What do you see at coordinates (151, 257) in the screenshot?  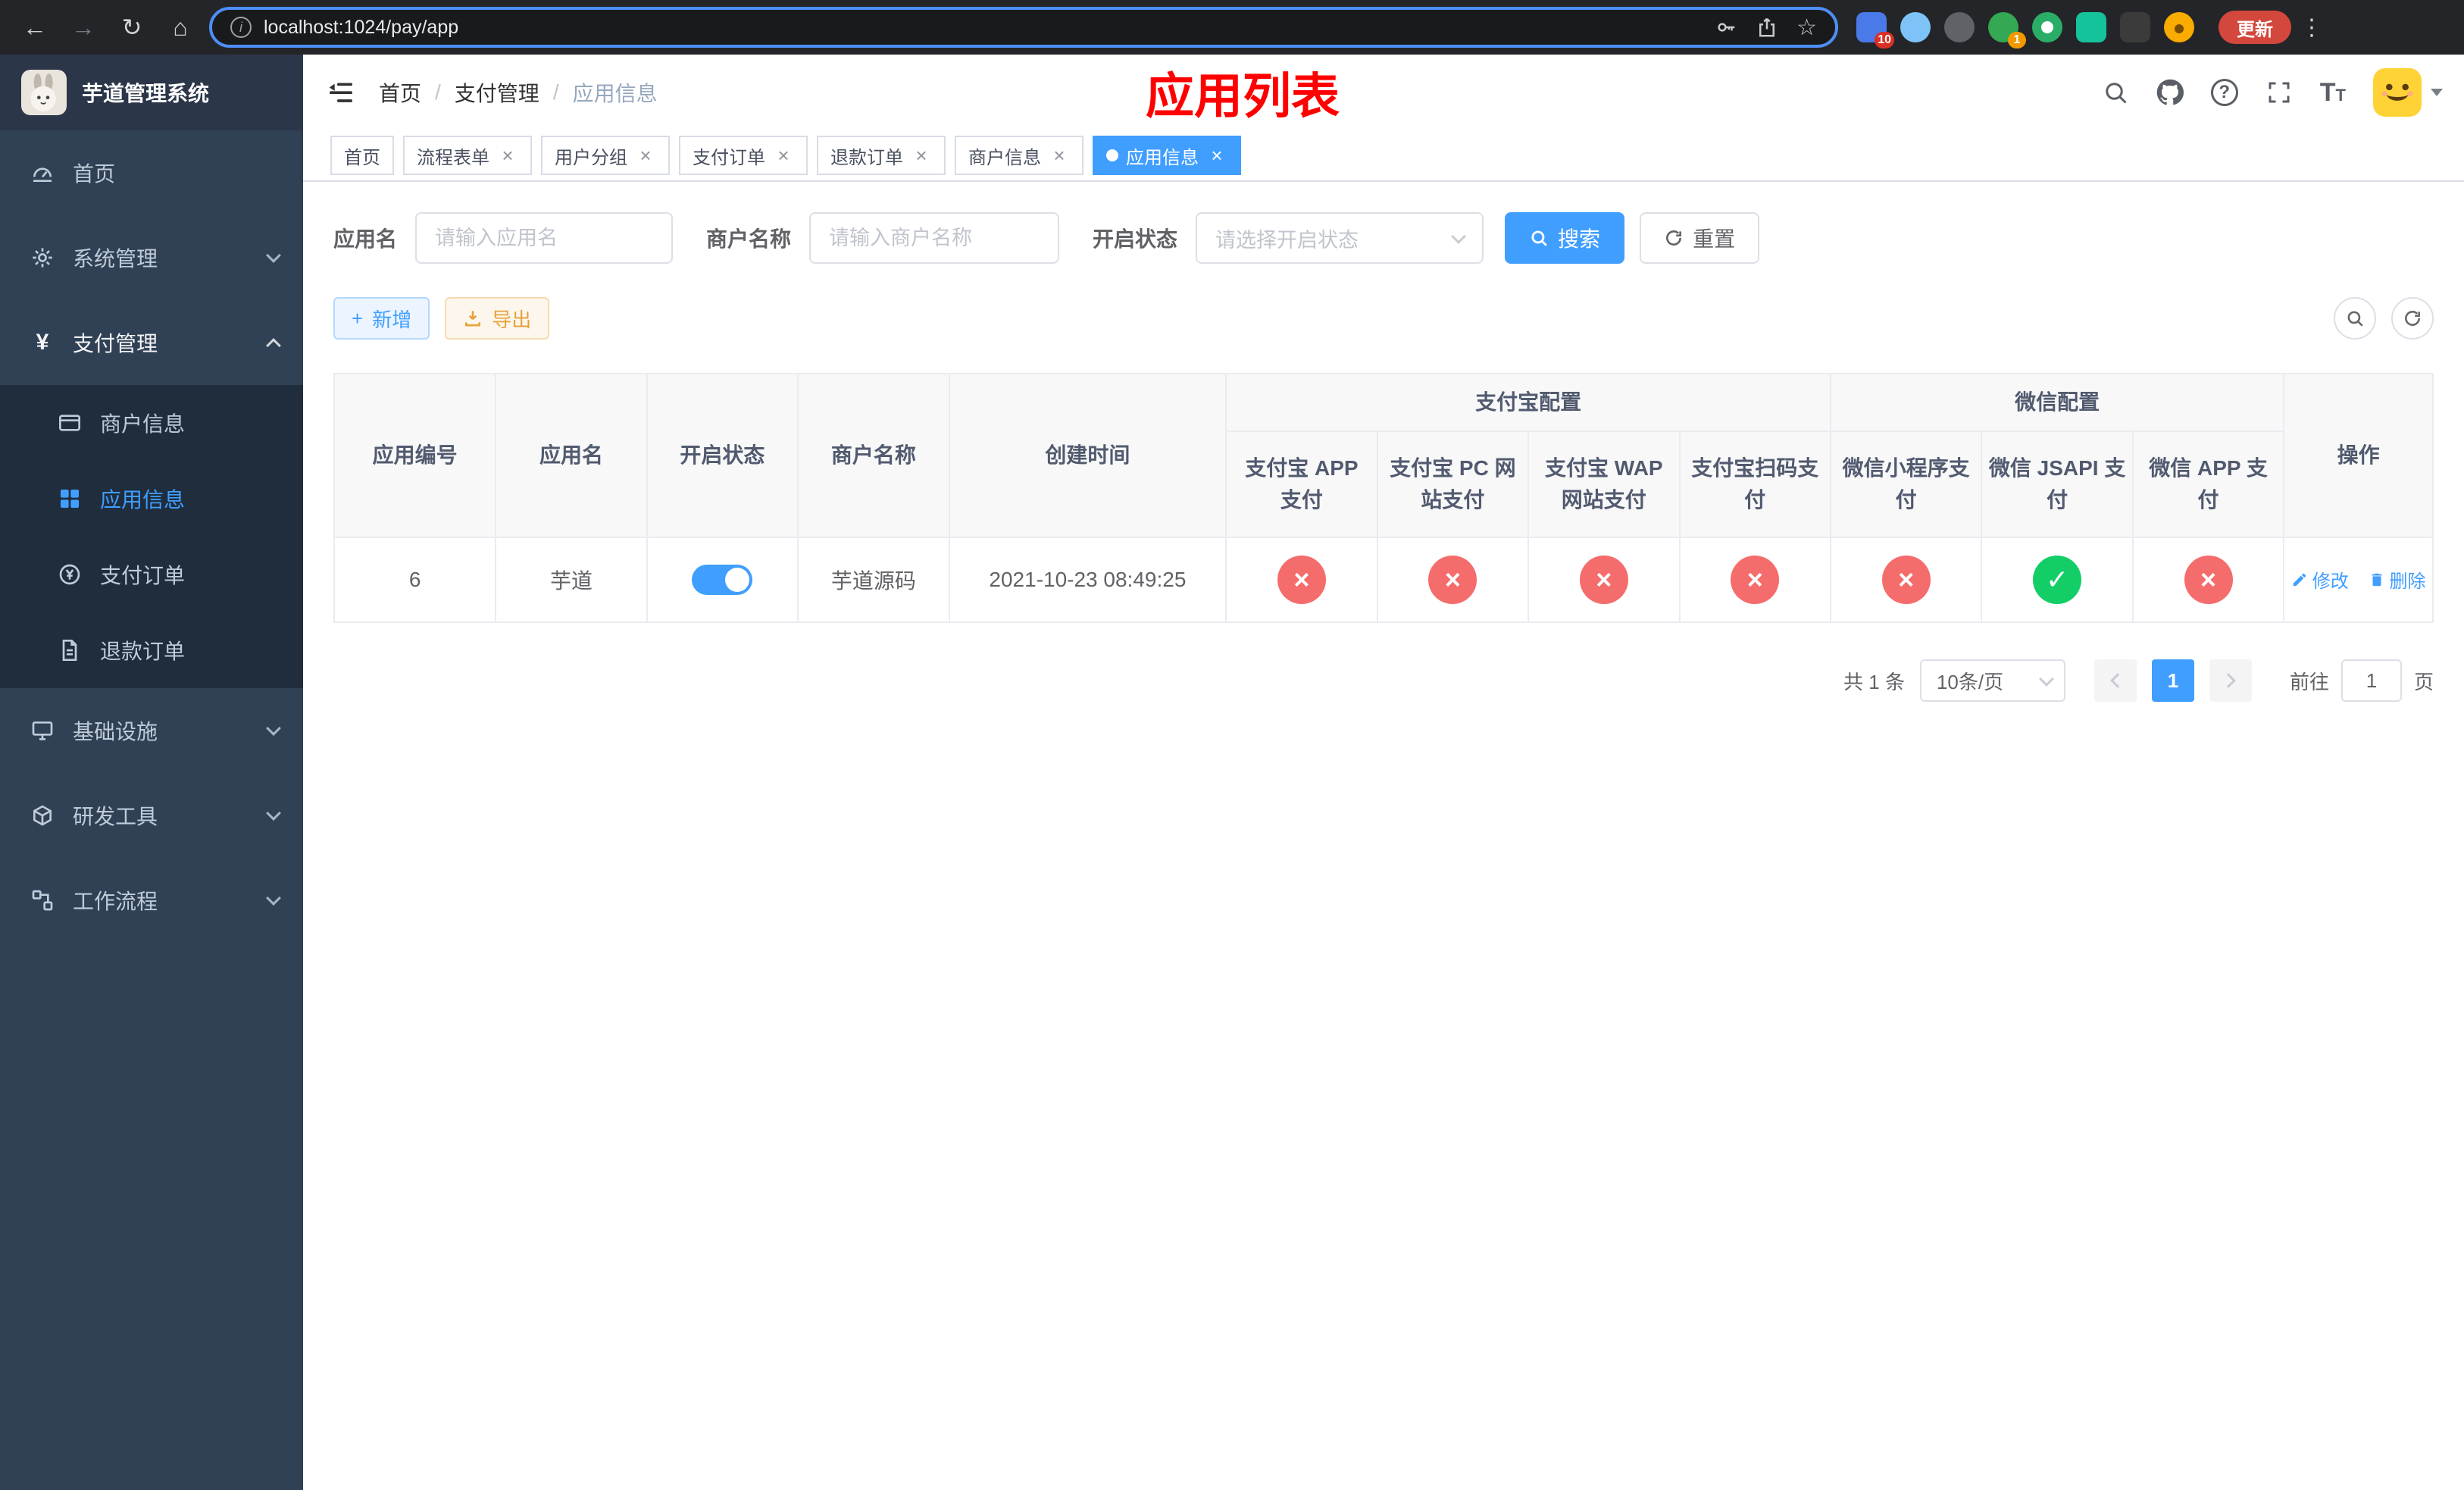 I see `sidebar-item-system: 系统管理` at bounding box center [151, 257].